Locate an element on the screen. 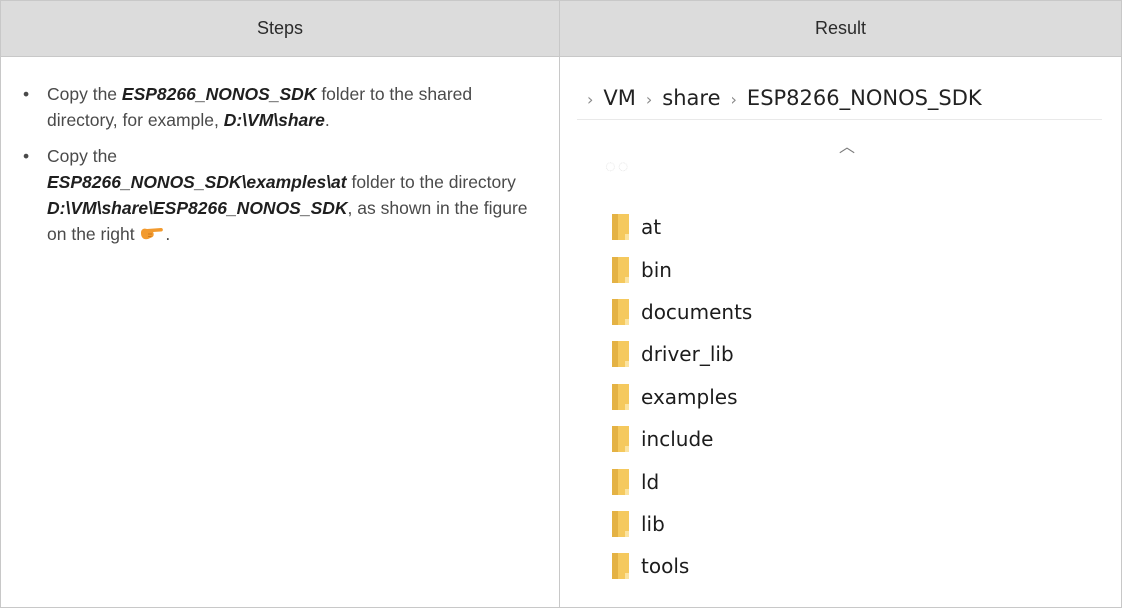  breadcrumb-item-vm: VM is located at coordinates (619, 98).